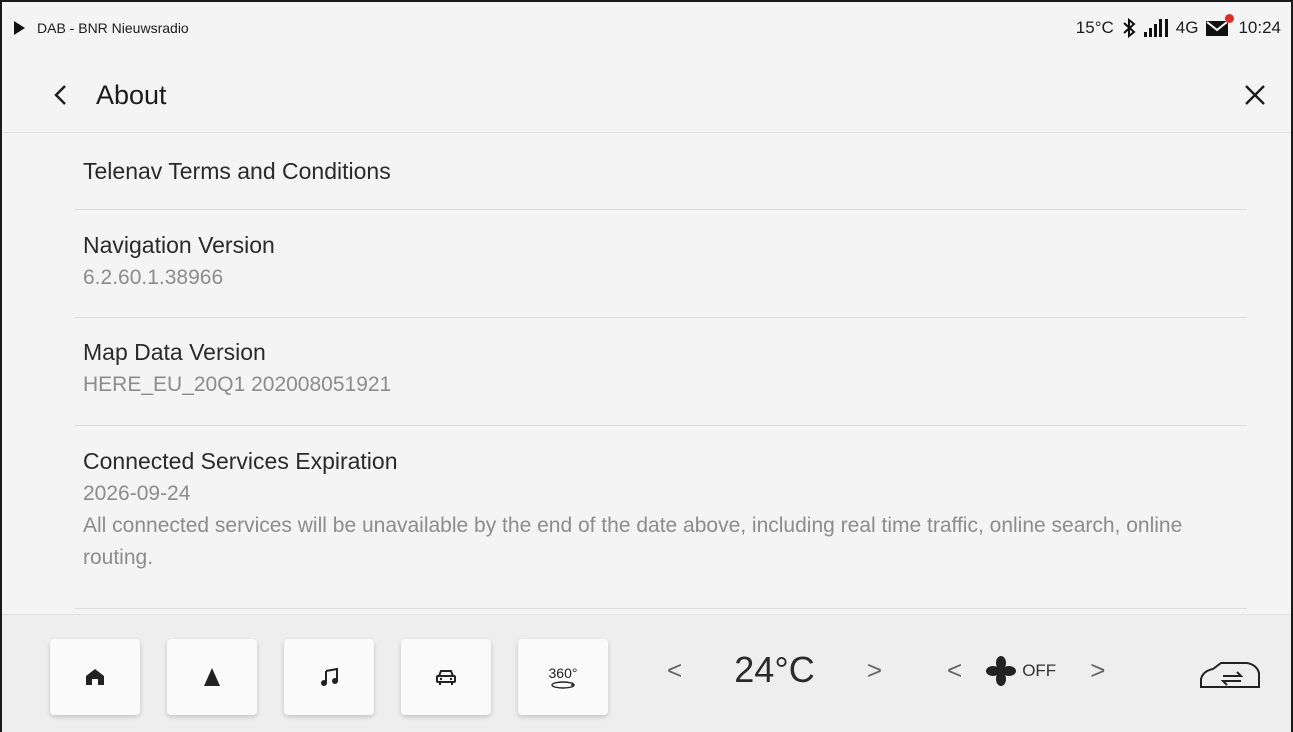  What do you see at coordinates (661, 171) in the screenshot?
I see `list-item-terms: Telenav Terms and Conditions` at bounding box center [661, 171].